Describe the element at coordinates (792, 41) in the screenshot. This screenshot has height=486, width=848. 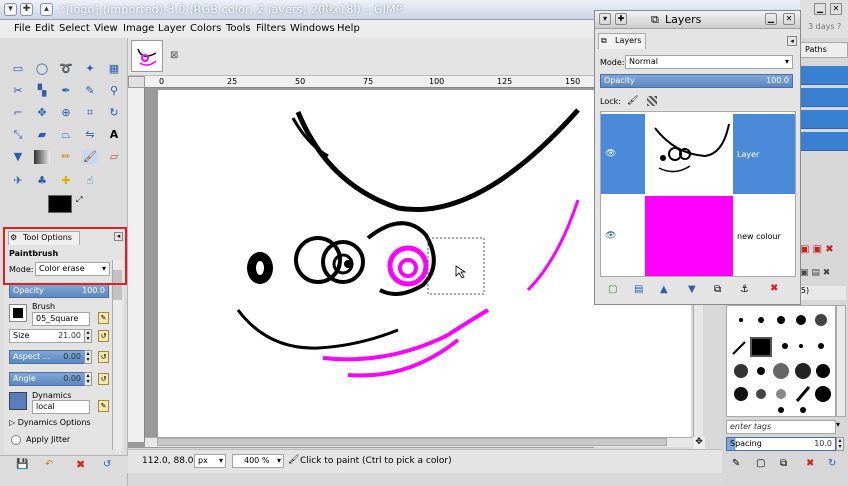
I see `panel-menu-icon: ◂` at that location.